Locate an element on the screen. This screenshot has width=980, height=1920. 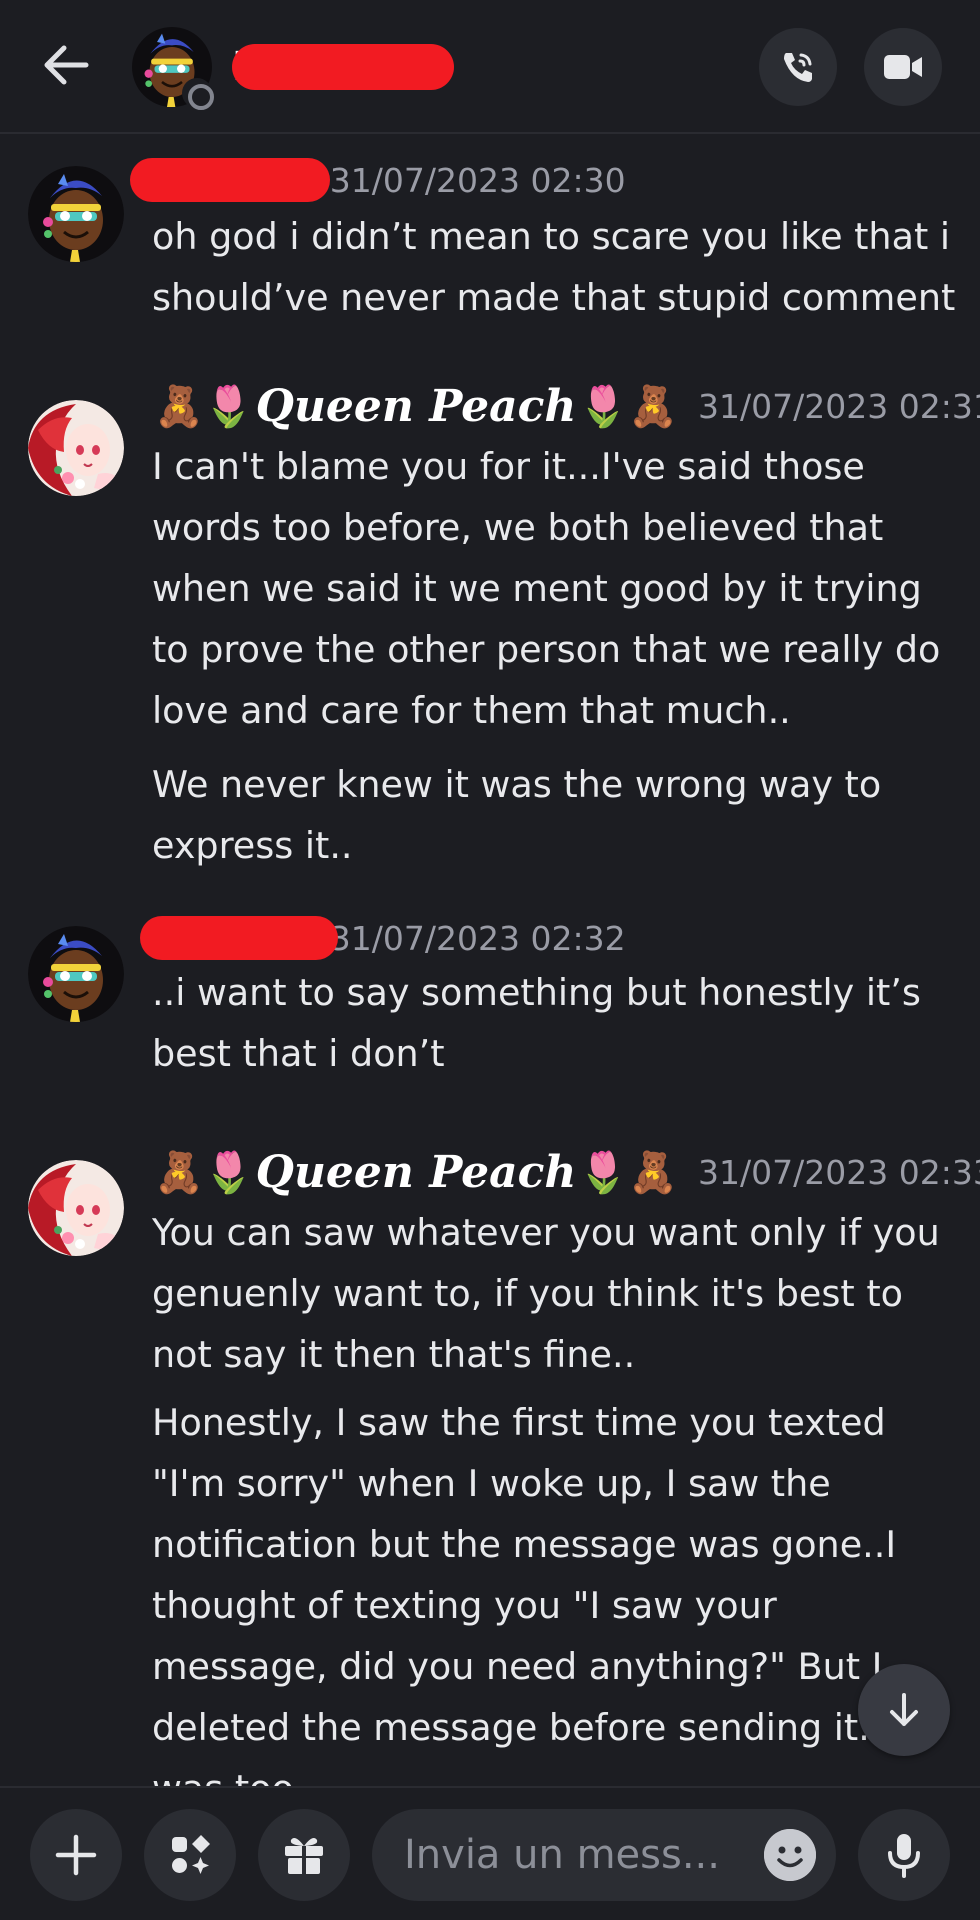
scroll-to-bottom-button is located at coordinates (904, 1710).